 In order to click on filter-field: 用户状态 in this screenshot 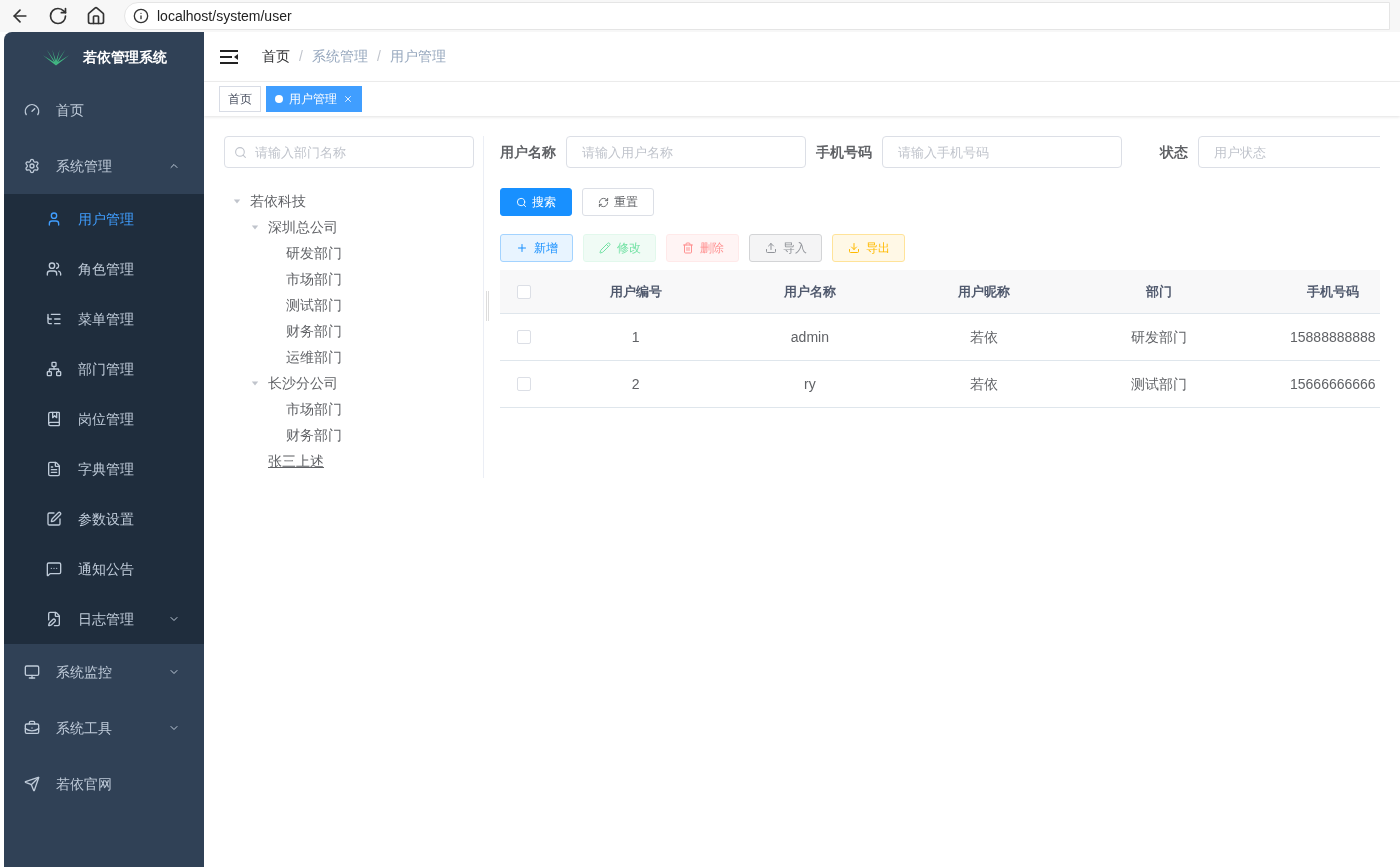, I will do `click(1289, 152)`.